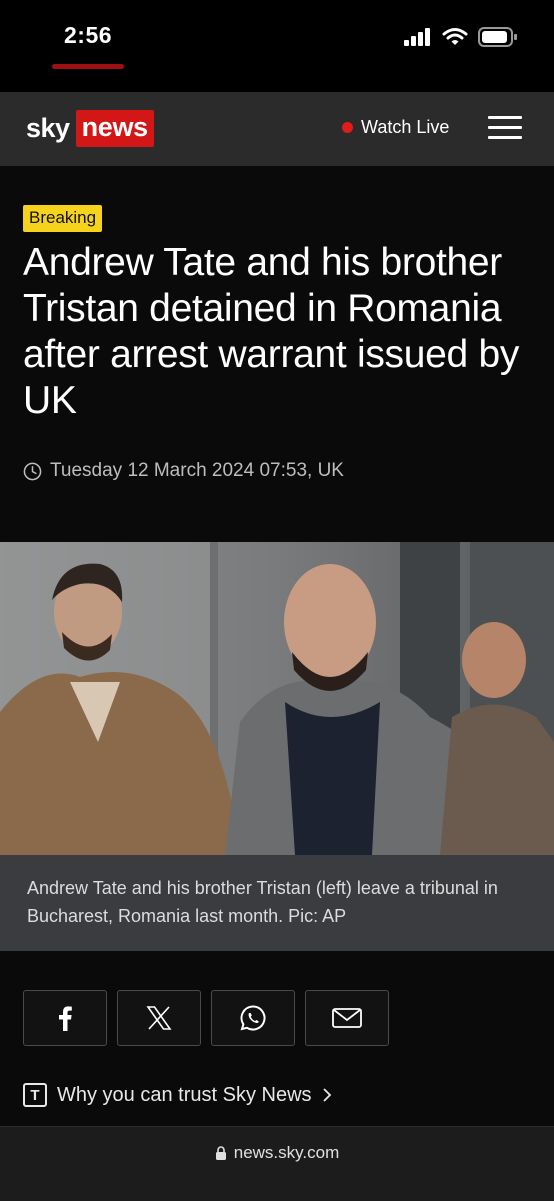  I want to click on article-date: Tuesday 12 March 2024 07:53, UK, so click(183, 471).